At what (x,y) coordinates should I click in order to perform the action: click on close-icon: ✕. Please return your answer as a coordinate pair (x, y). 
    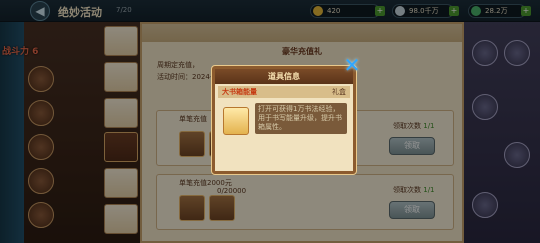
    Looking at the image, I should click on (352, 65).